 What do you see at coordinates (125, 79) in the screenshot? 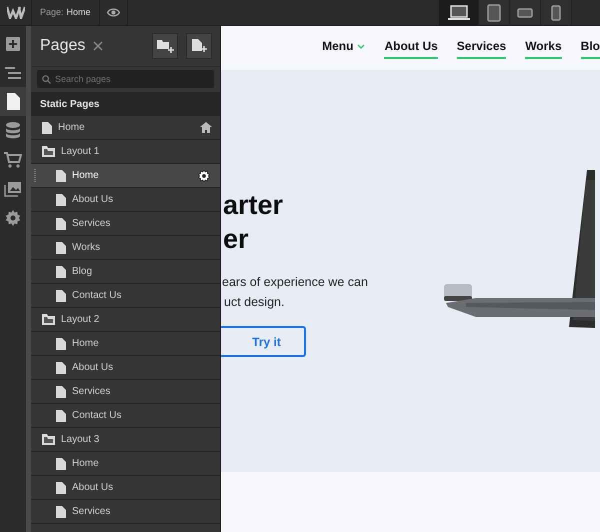
I see `search-field: Search pages` at bounding box center [125, 79].